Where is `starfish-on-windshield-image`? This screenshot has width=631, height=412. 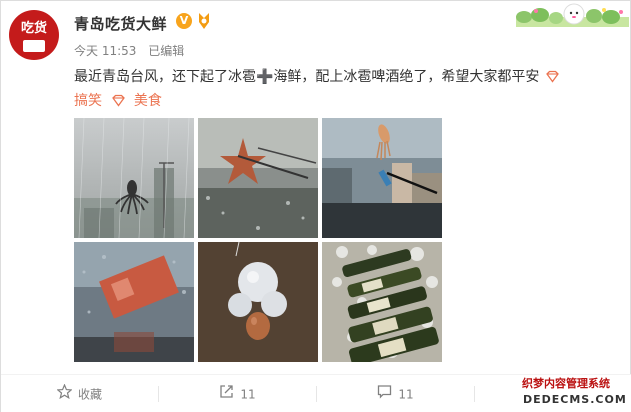
starfish-on-windshield-image is located at coordinates (258, 178).